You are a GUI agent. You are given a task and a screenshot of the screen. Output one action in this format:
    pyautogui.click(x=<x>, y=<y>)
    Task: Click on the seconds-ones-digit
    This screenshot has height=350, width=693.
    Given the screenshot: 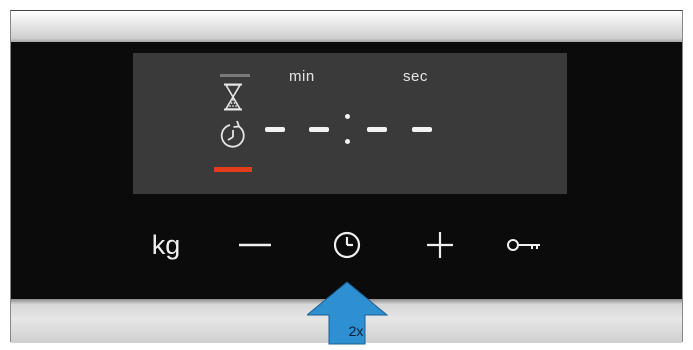 What is the action you would take?
    pyautogui.click(x=422, y=129)
    